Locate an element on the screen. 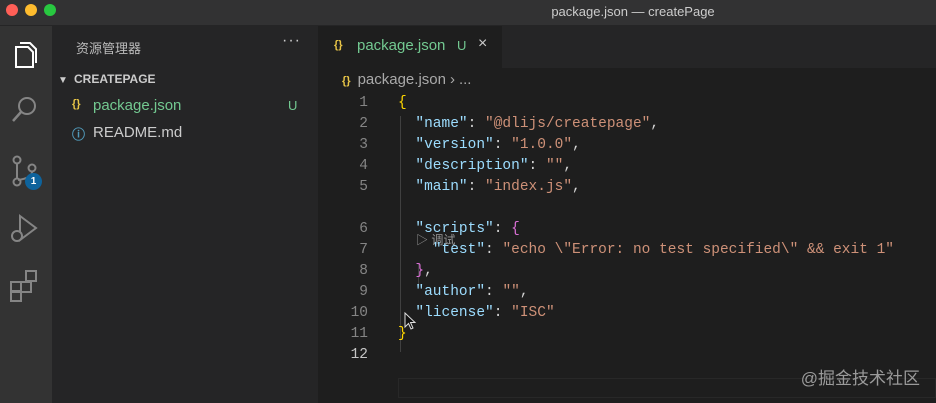 The height and width of the screenshot is (403, 936). untracked-status: U is located at coordinates (293, 105).